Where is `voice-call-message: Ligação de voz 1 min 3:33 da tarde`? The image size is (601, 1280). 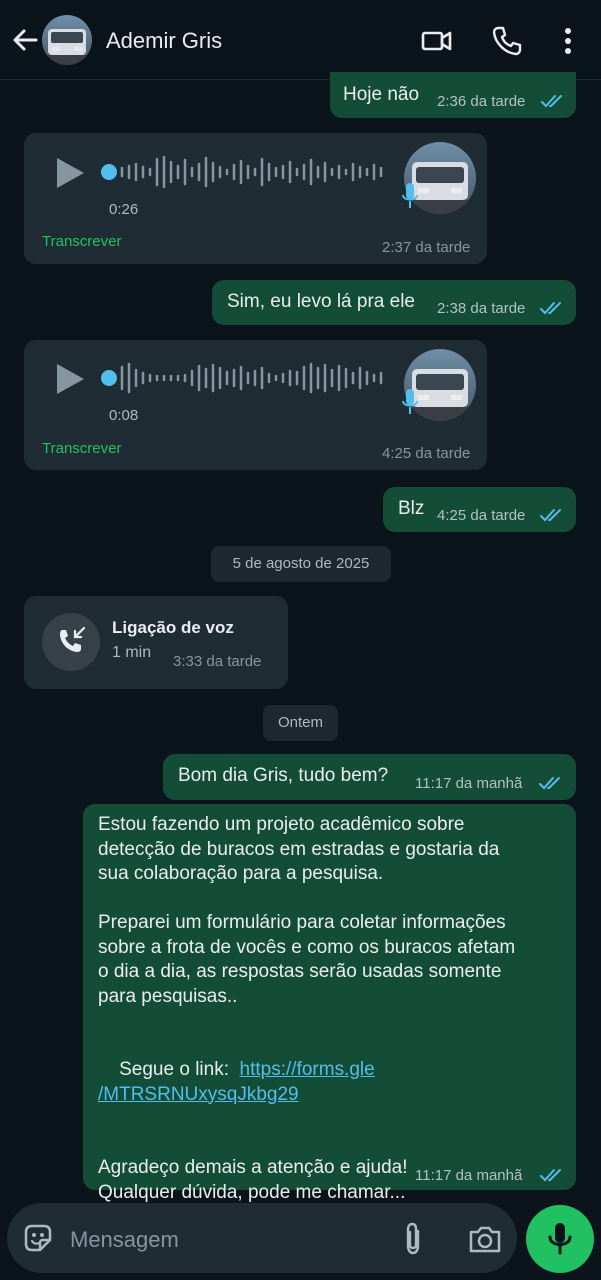 voice-call-message: Ligação de voz 1 min 3:33 da tarde is located at coordinates (156, 642).